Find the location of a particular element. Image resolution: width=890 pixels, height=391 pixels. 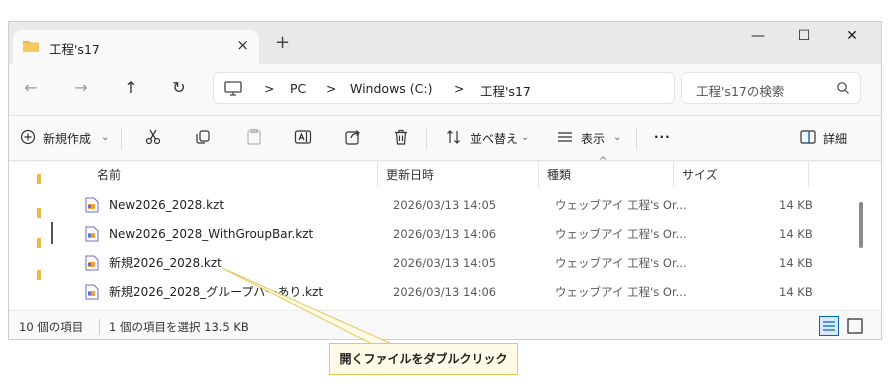

copy-icon is located at coordinates (203, 137).